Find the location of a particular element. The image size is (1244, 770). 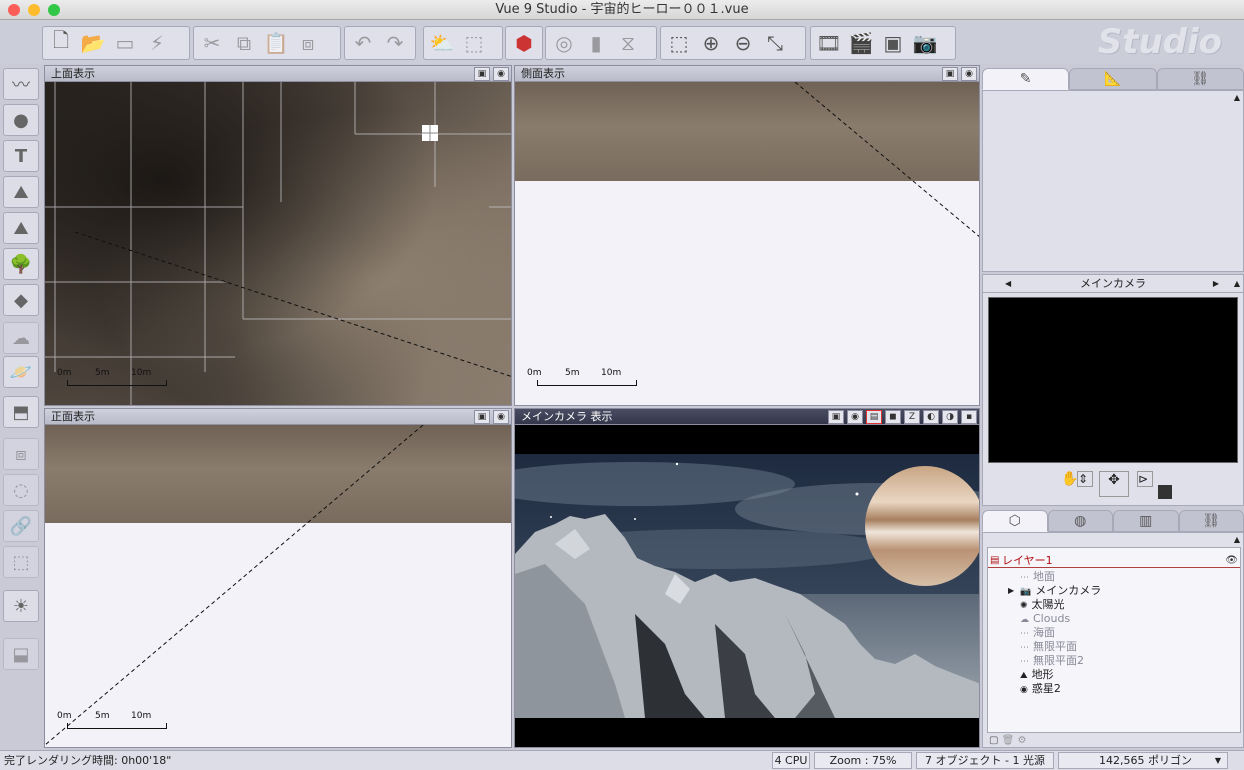

numerics-tab-icon: 📐 is located at coordinates (1113, 79).